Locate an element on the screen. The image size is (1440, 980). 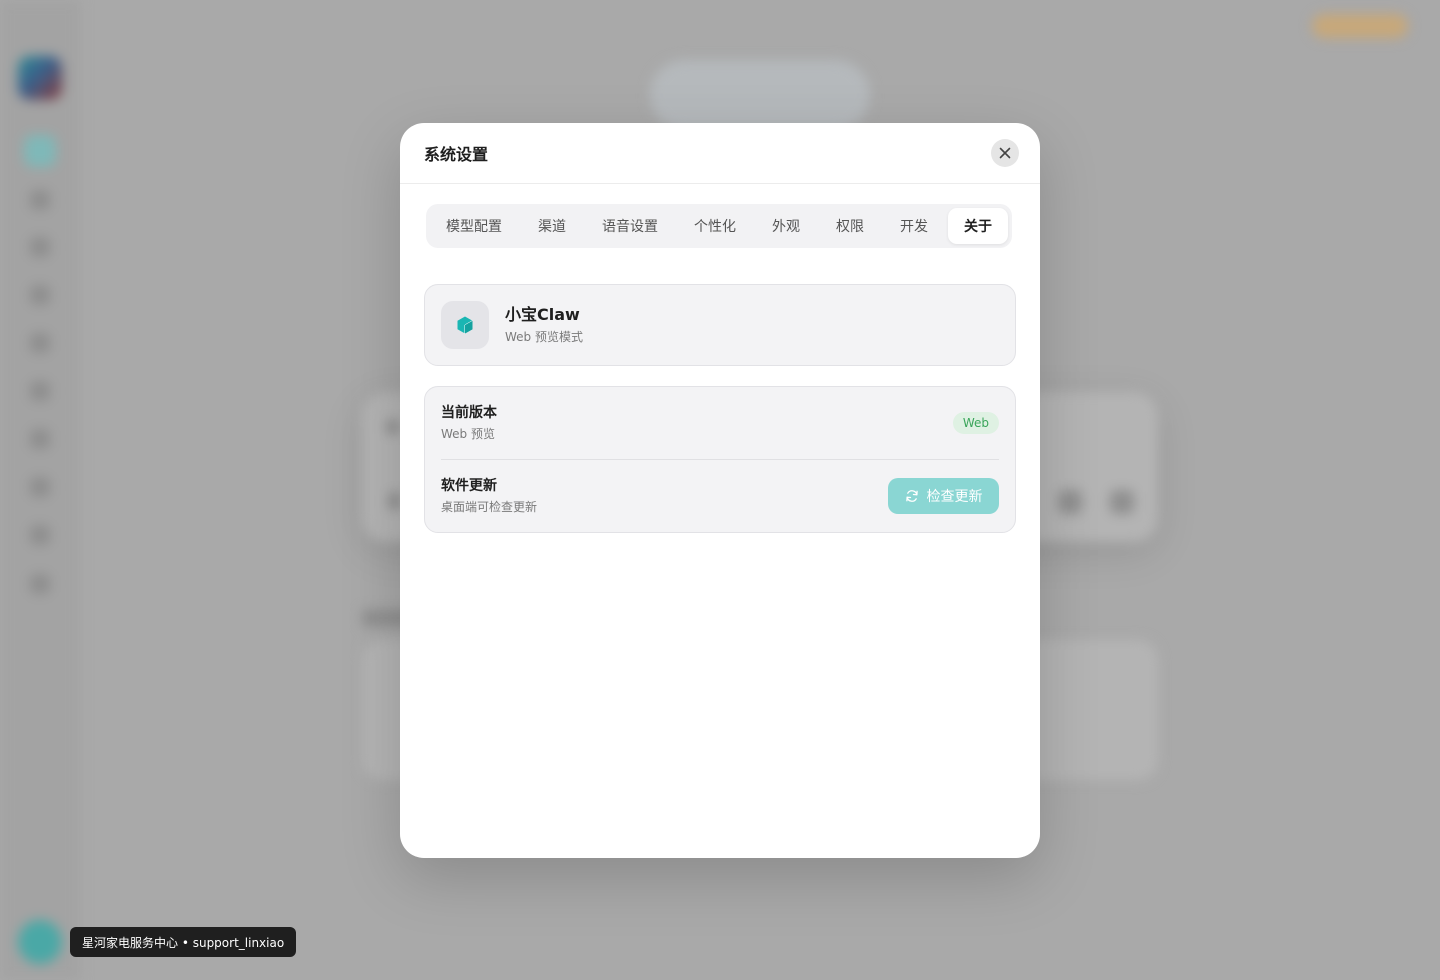
current-version-value: Web 预览 is located at coordinates (468, 434).